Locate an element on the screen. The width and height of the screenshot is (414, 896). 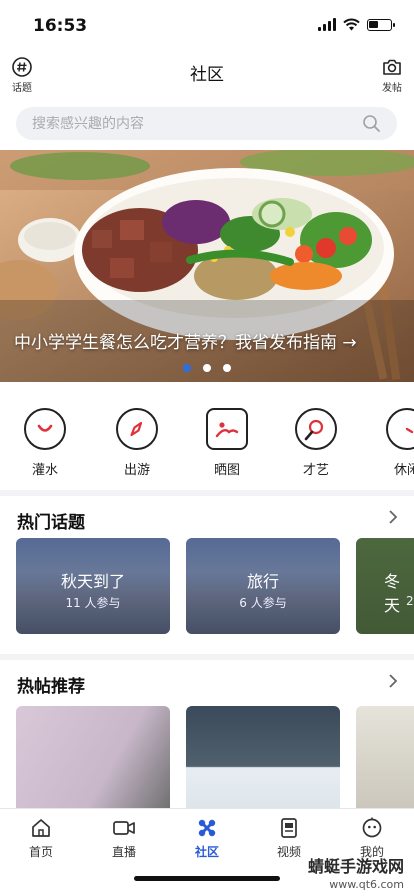
tab-profile: 我的 is located at coordinates (372, 838).